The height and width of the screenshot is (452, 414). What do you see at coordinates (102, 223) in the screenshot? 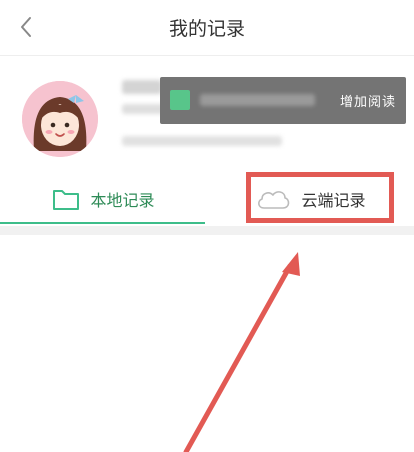
I see `active-tab-indicator` at bounding box center [102, 223].